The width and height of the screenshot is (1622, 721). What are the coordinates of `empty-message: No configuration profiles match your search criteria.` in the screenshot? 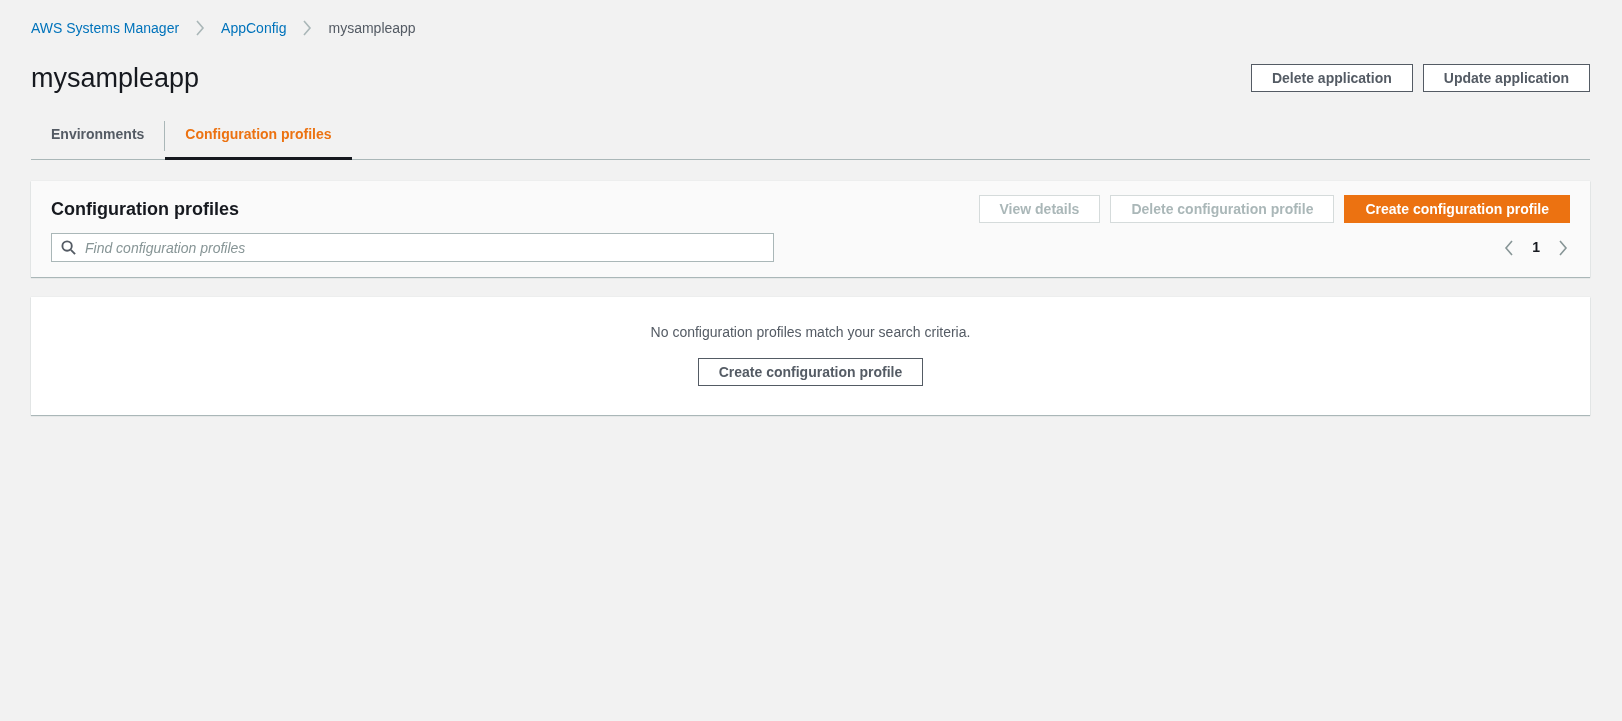 It's located at (810, 332).